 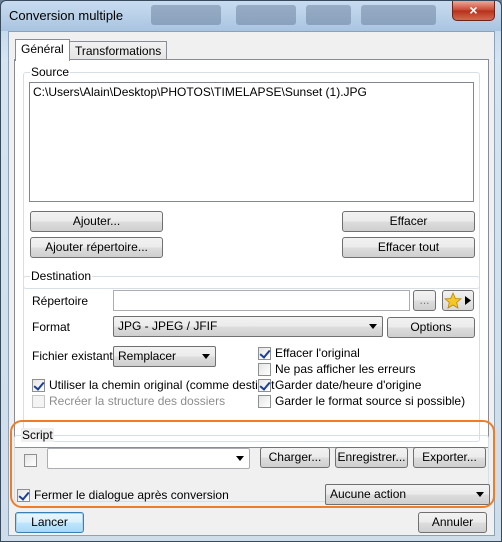 I want to click on tab-label: Transformations, so click(x=118, y=51).